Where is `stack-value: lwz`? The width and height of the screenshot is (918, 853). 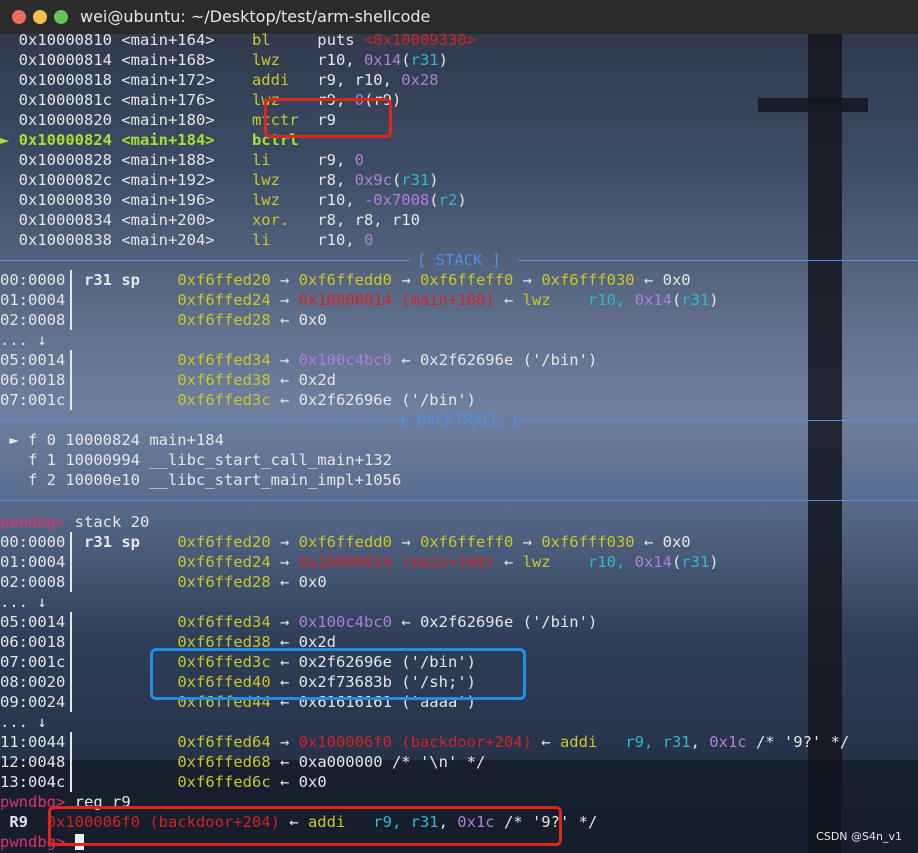 stack-value: lwz is located at coordinates (536, 562).